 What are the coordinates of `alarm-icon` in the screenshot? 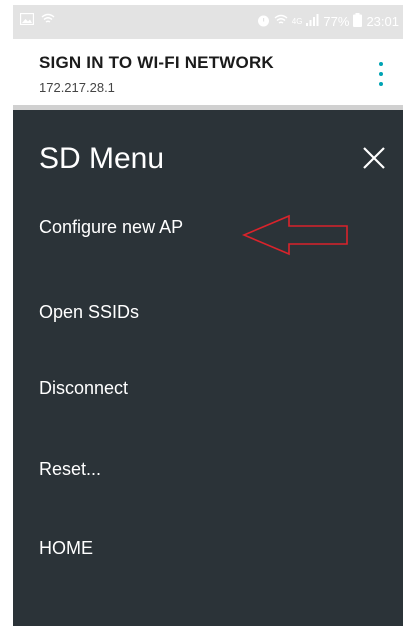 It's located at (263, 22).